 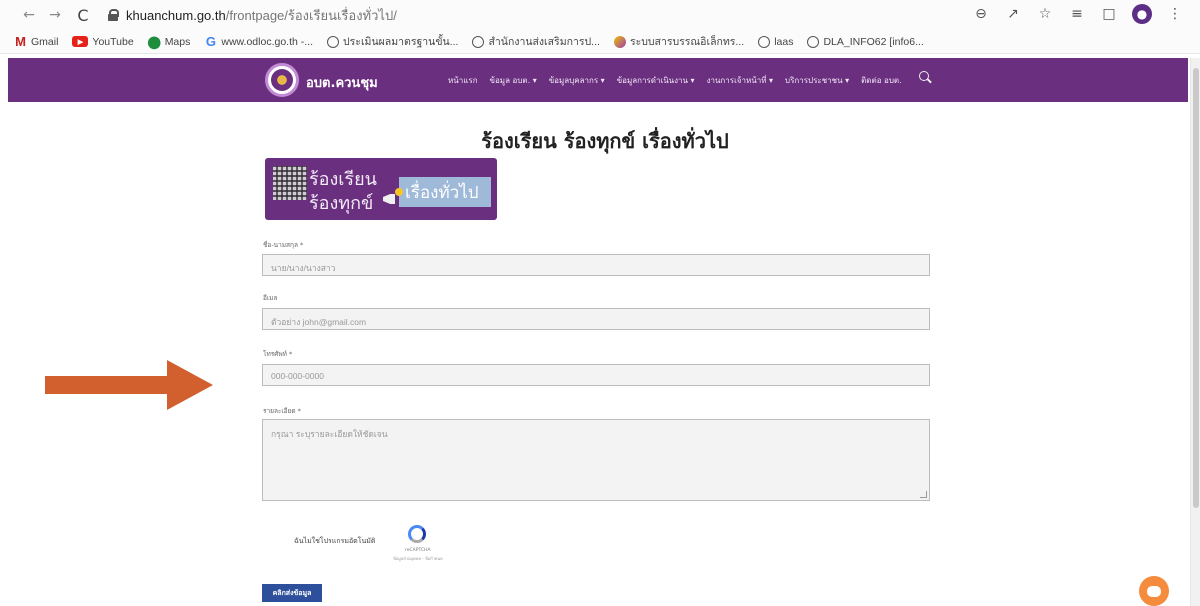 I want to click on google-icon: G, so click(x=210, y=41).